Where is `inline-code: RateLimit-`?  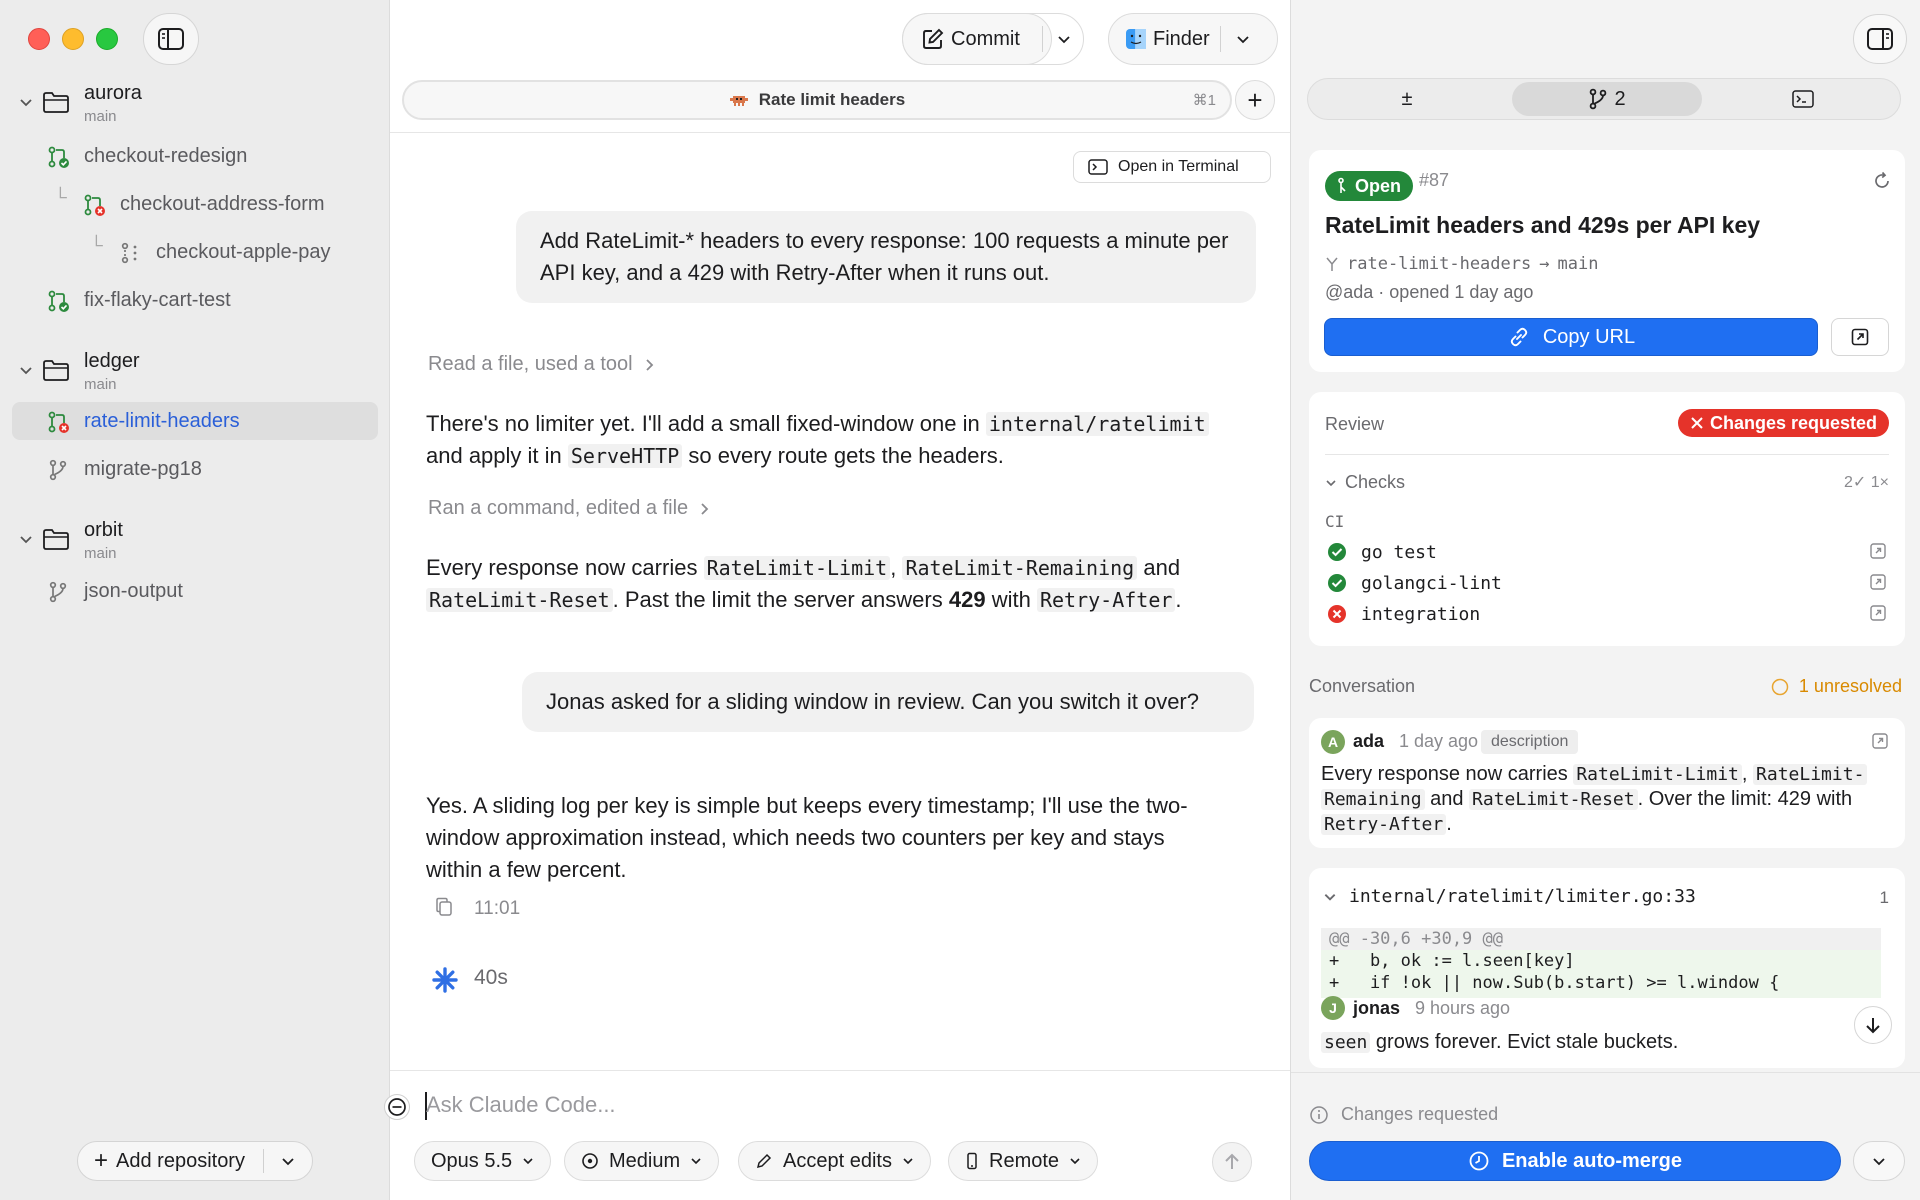 inline-code: RateLimit- is located at coordinates (1810, 774).